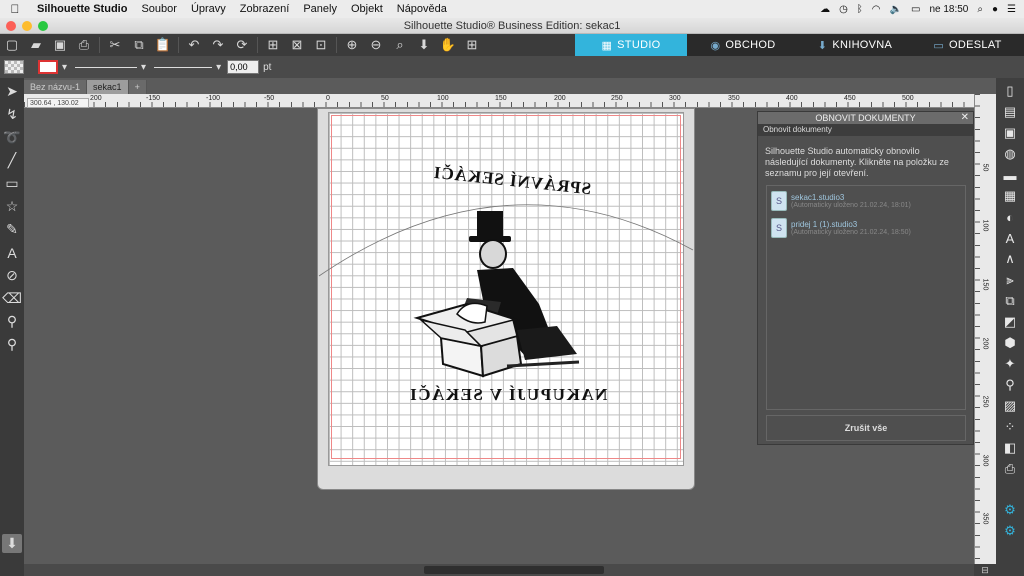  Describe the element at coordinates (400, 45) in the screenshot. I see `zoom-select-icon: ⌕` at that location.